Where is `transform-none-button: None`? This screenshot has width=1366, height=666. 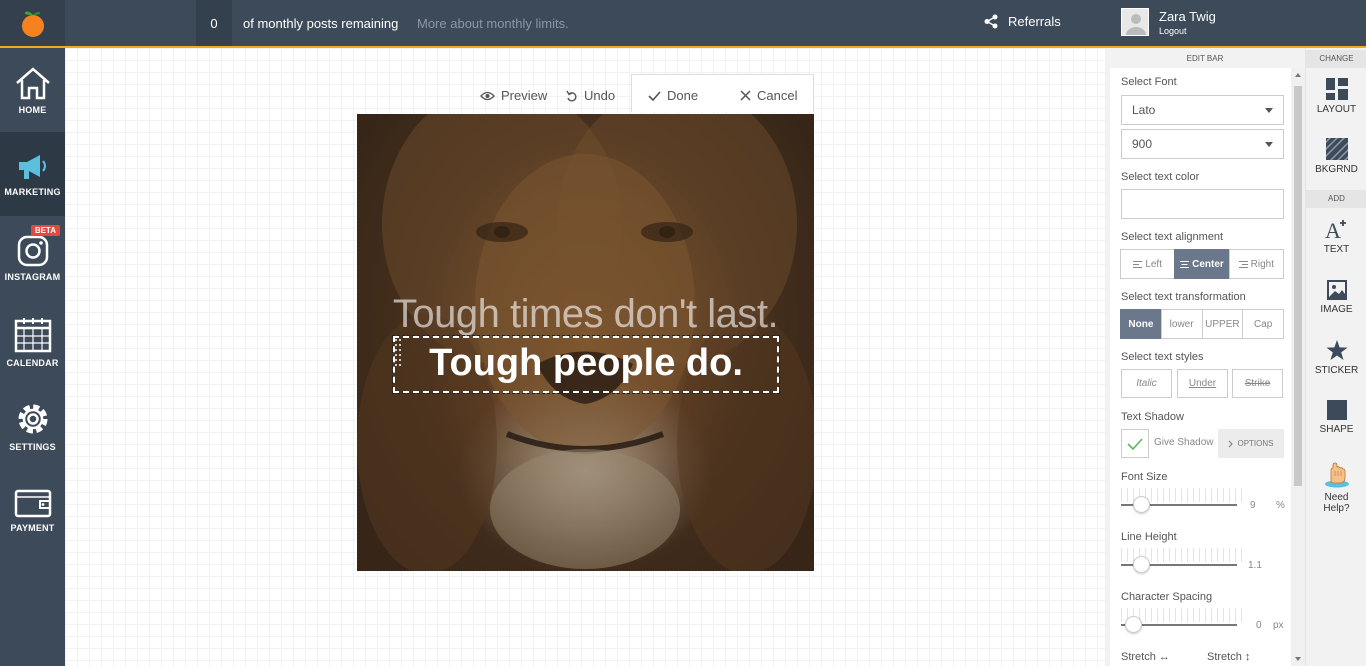
transform-none-button: None is located at coordinates (1141, 324).